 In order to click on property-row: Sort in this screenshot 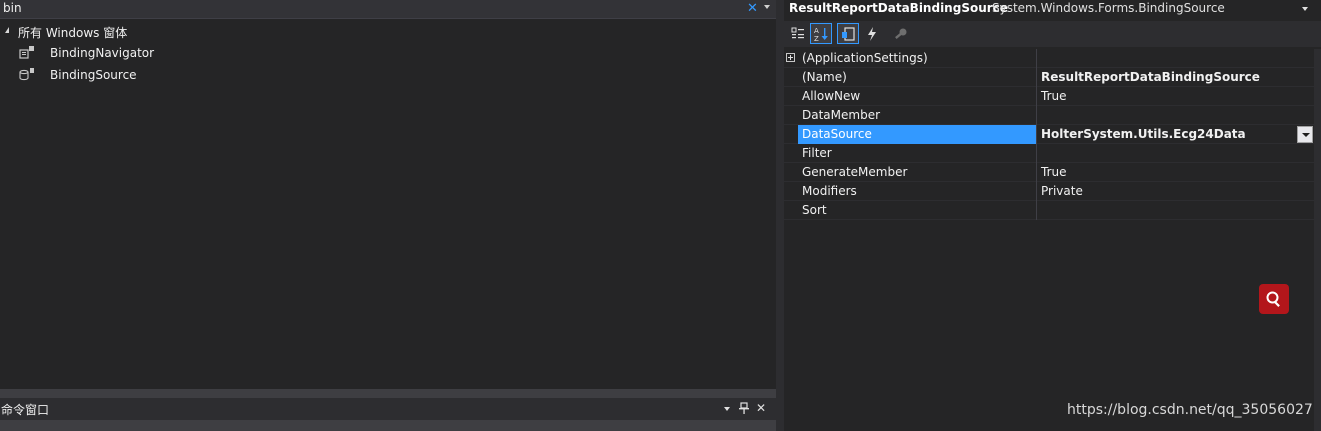, I will do `click(1049, 210)`.